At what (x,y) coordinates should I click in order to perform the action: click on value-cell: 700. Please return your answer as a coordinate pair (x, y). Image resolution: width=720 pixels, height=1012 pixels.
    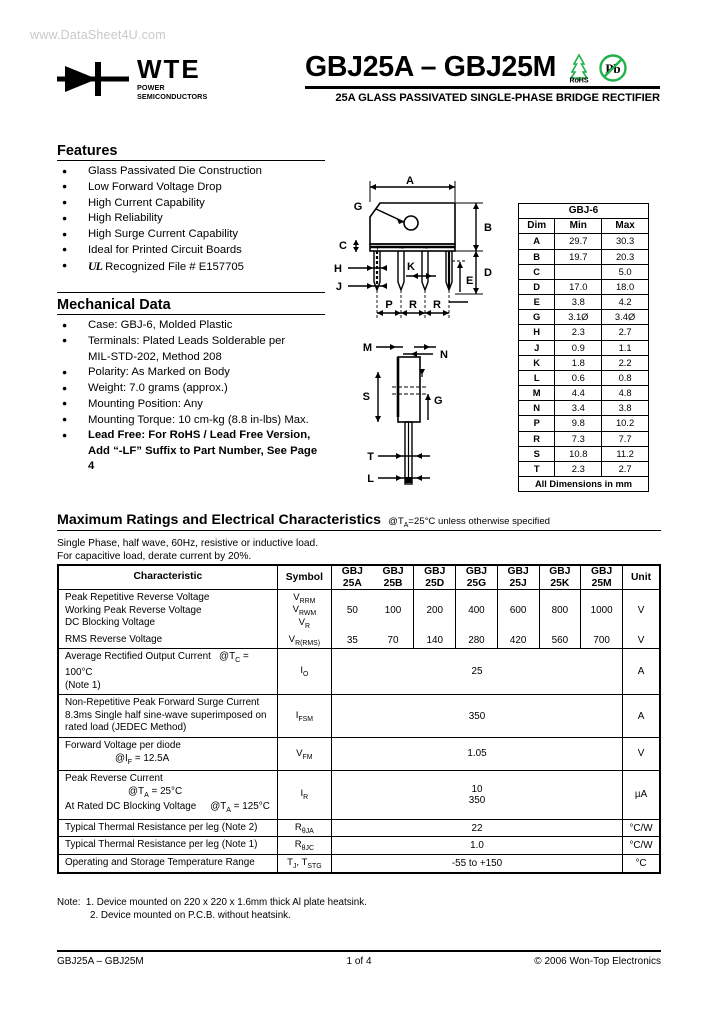
    Looking at the image, I should click on (602, 640).